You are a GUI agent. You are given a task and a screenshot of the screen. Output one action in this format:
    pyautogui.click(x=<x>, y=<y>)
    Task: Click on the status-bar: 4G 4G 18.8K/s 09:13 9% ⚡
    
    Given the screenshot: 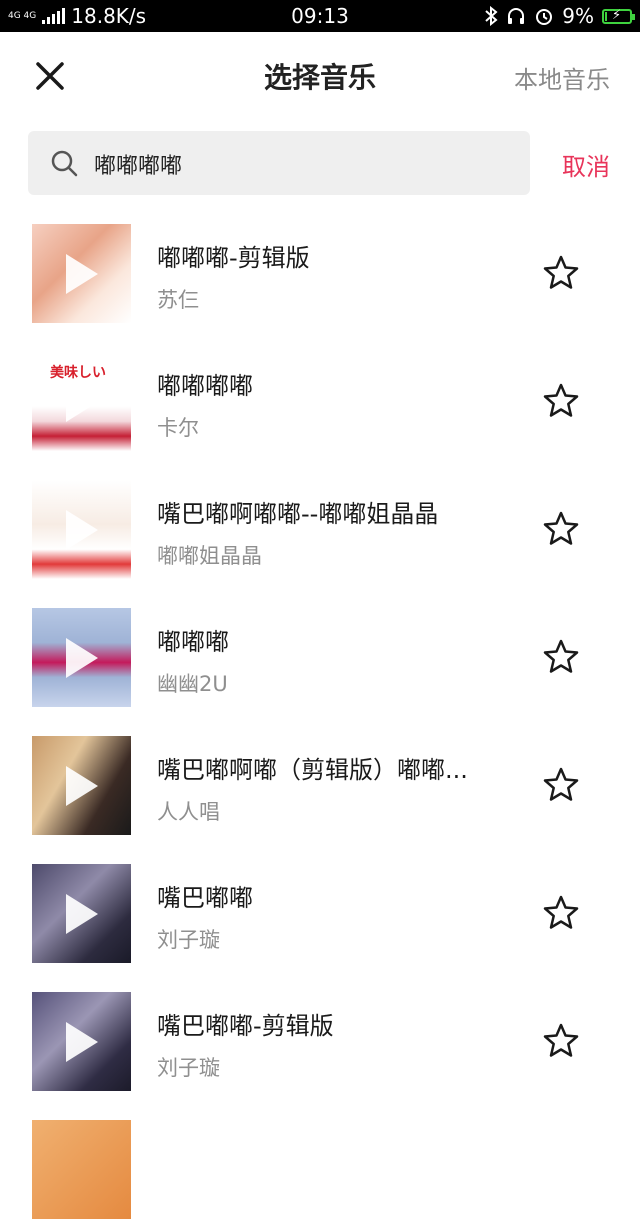 What is the action you would take?
    pyautogui.click(x=320, y=16)
    